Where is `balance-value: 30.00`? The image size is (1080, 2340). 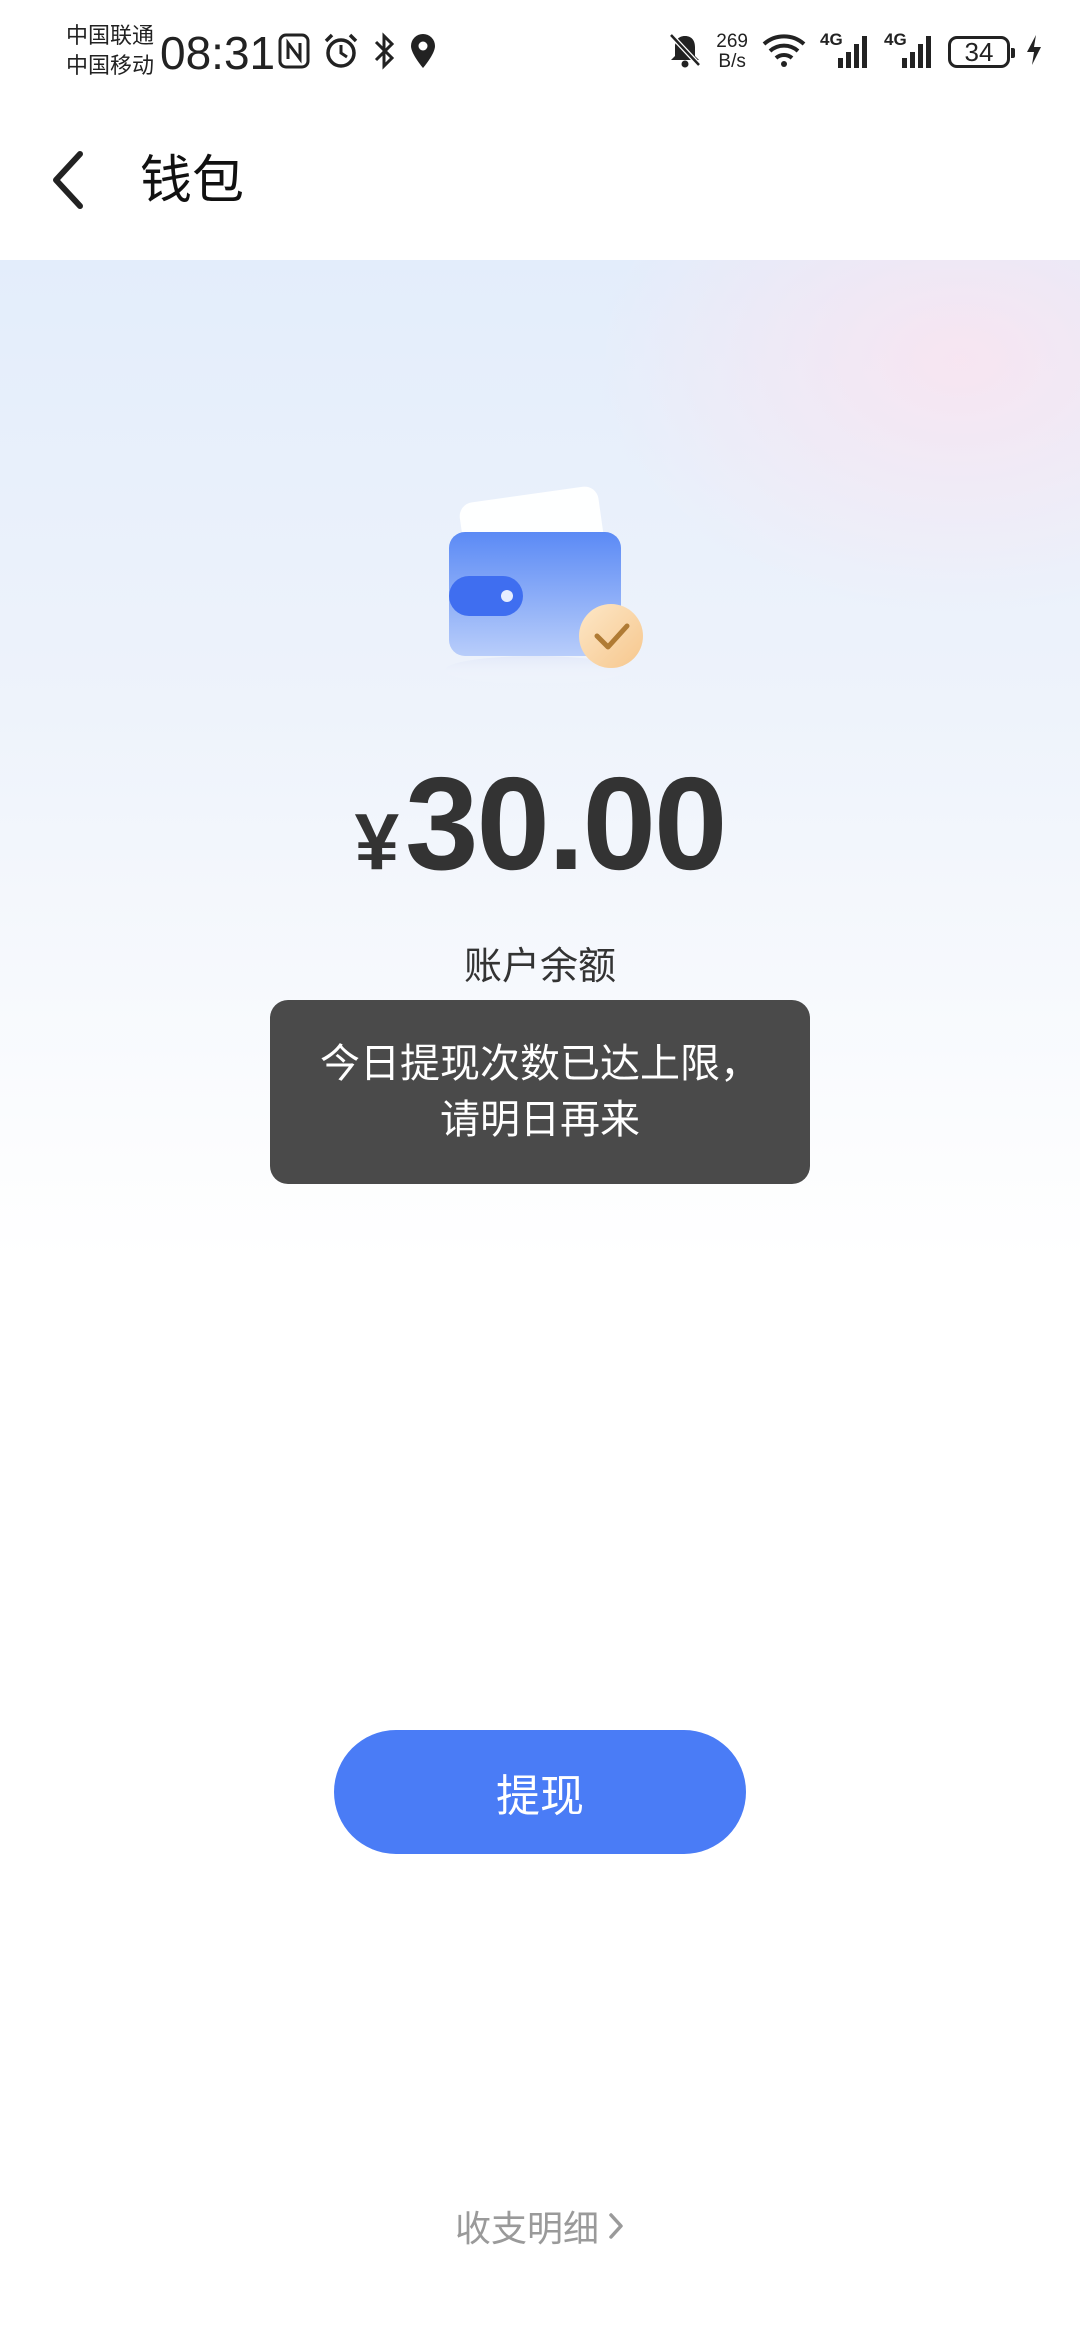
balance-value: 30.00 is located at coordinates (566, 823).